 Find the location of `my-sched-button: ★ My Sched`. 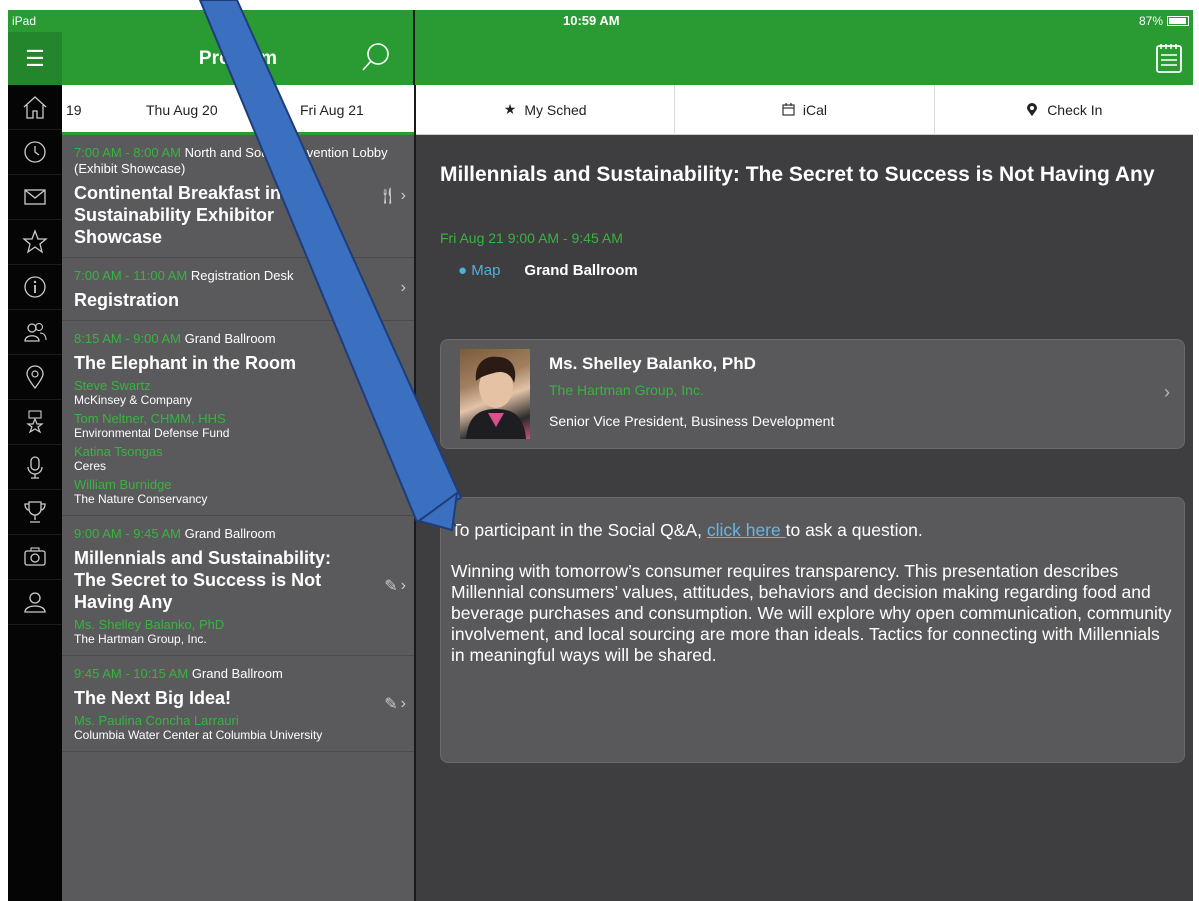

my-sched-button: ★ My Sched is located at coordinates (546, 109).